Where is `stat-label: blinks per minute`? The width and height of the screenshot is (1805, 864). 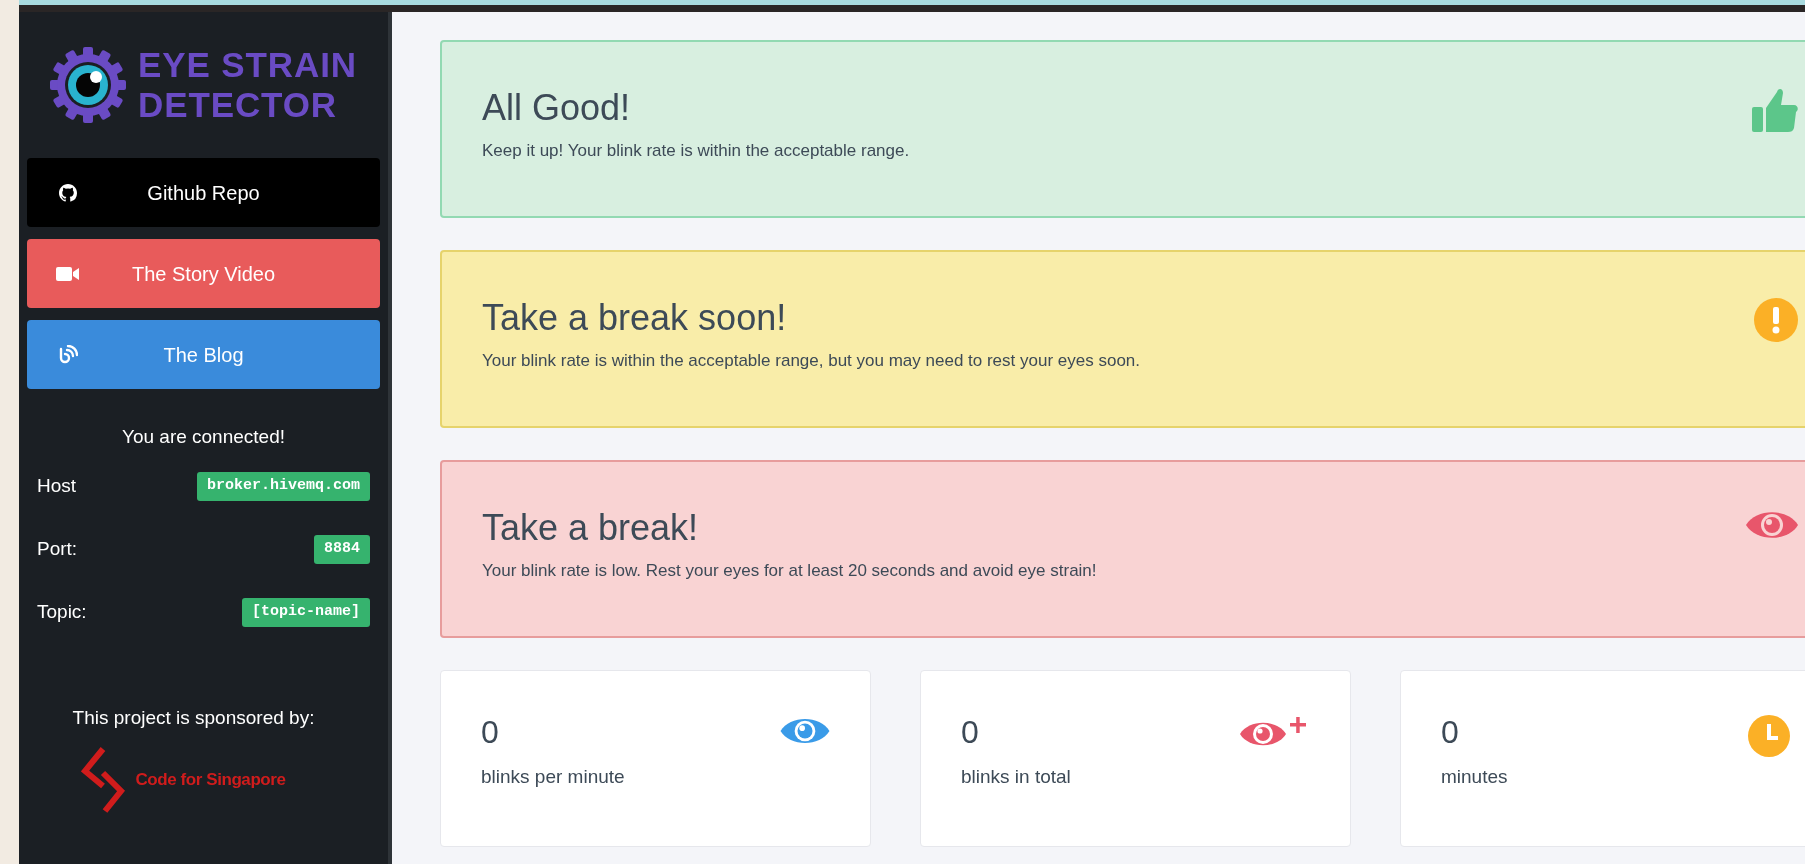 stat-label: blinks per minute is located at coordinates (553, 777).